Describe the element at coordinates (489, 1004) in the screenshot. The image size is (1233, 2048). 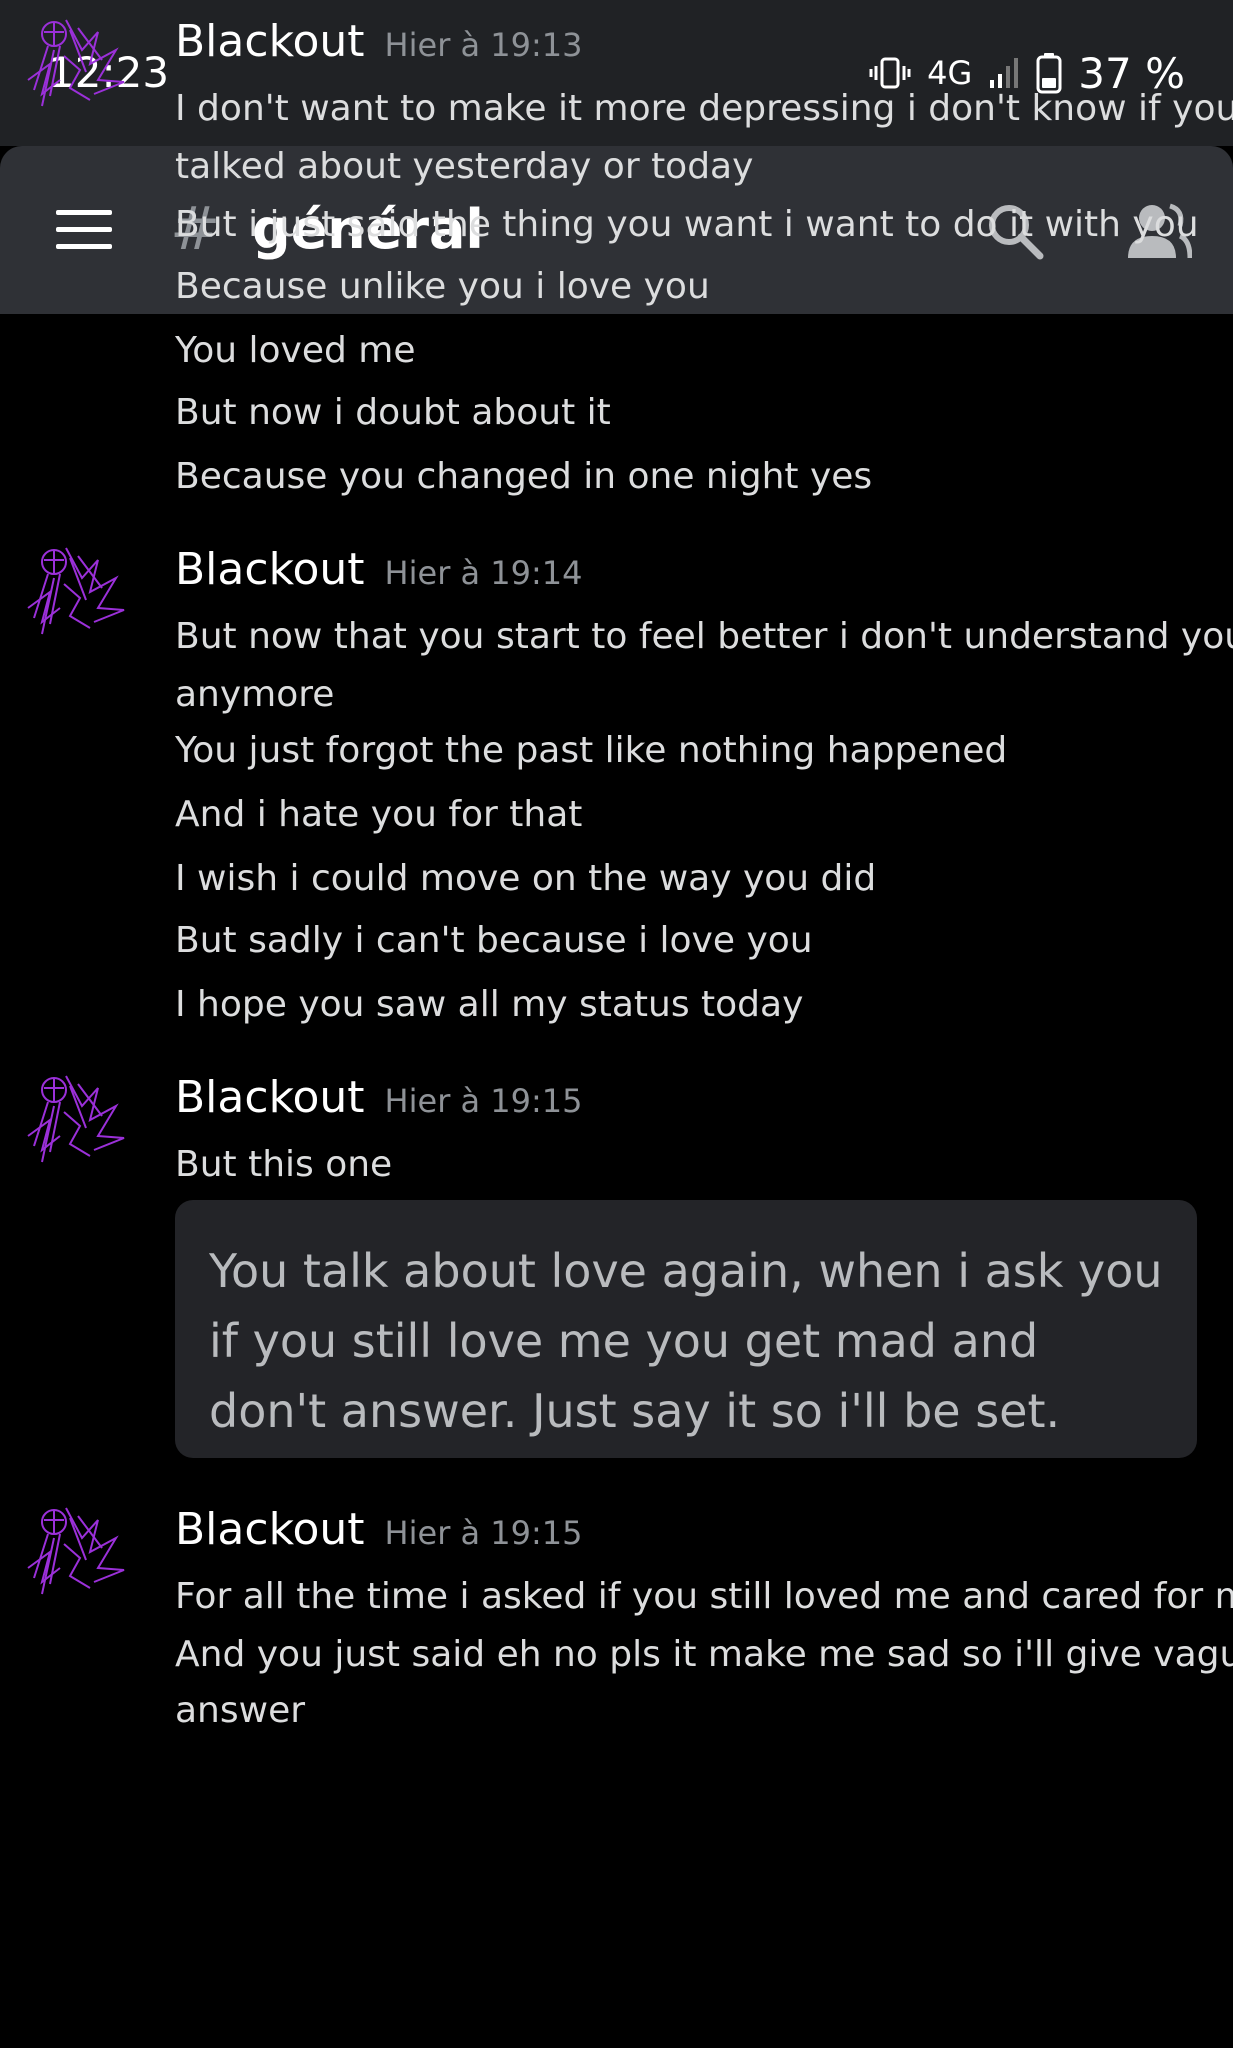
I see `message-line: I hope you saw all my status today` at that location.